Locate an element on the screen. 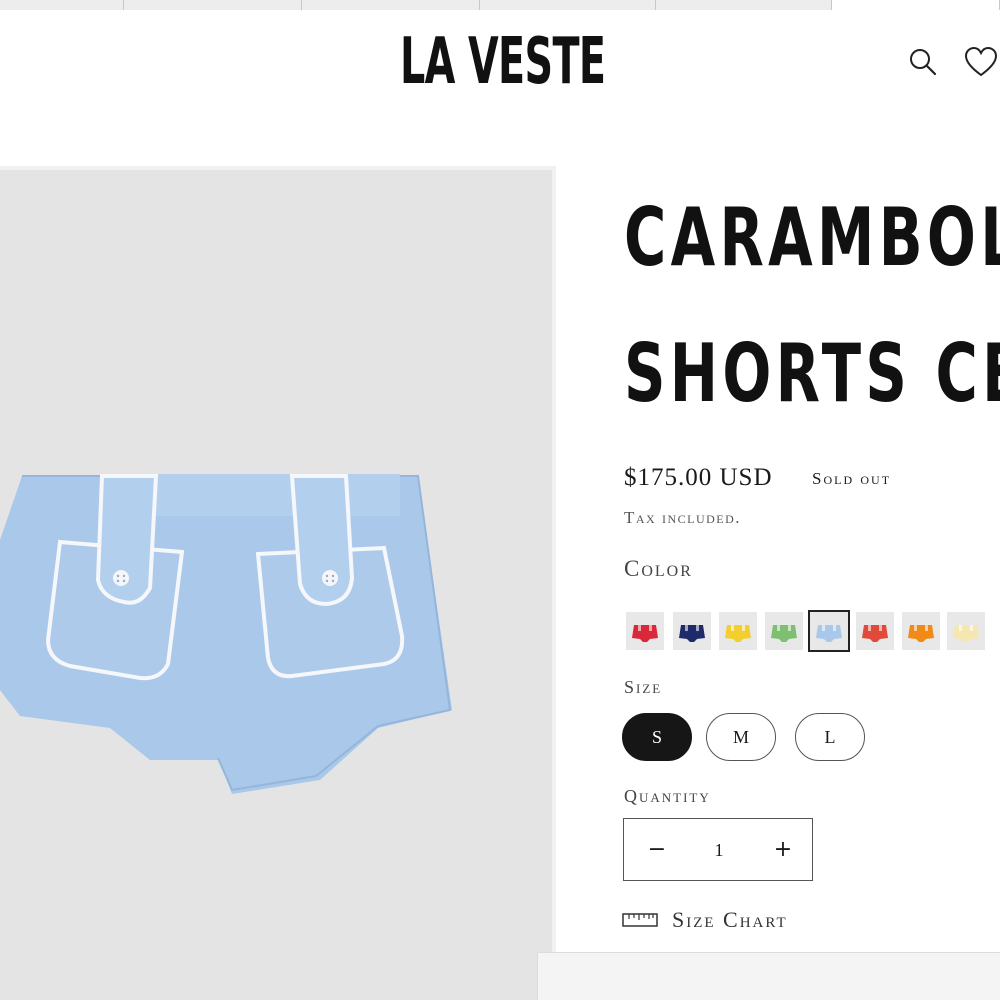 Image resolution: width=1000 pixels, height=1000 pixels. product-title-line: SHORTS CELEST is located at coordinates (812, 373).